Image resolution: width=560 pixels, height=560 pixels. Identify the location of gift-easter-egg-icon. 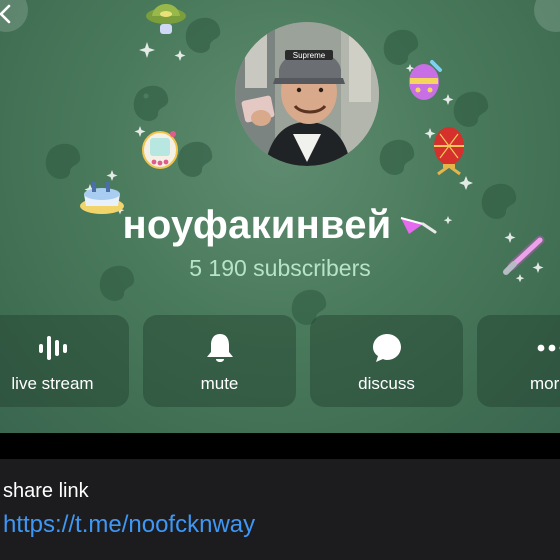
(425, 80).